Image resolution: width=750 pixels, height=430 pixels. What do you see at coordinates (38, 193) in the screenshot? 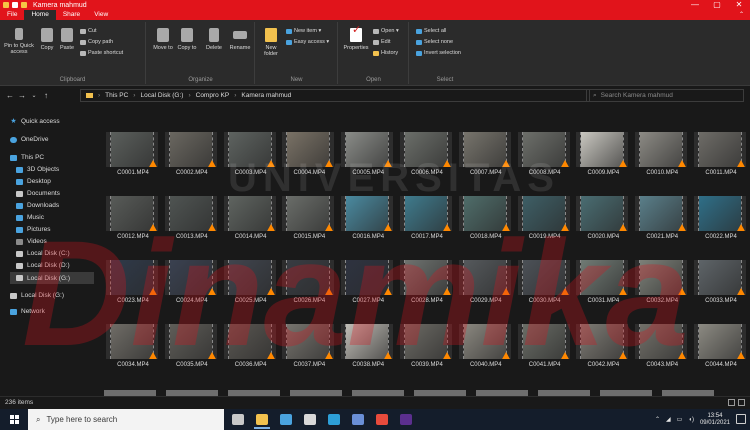
I see `sidebar-item-documents: Documents` at bounding box center [38, 193].